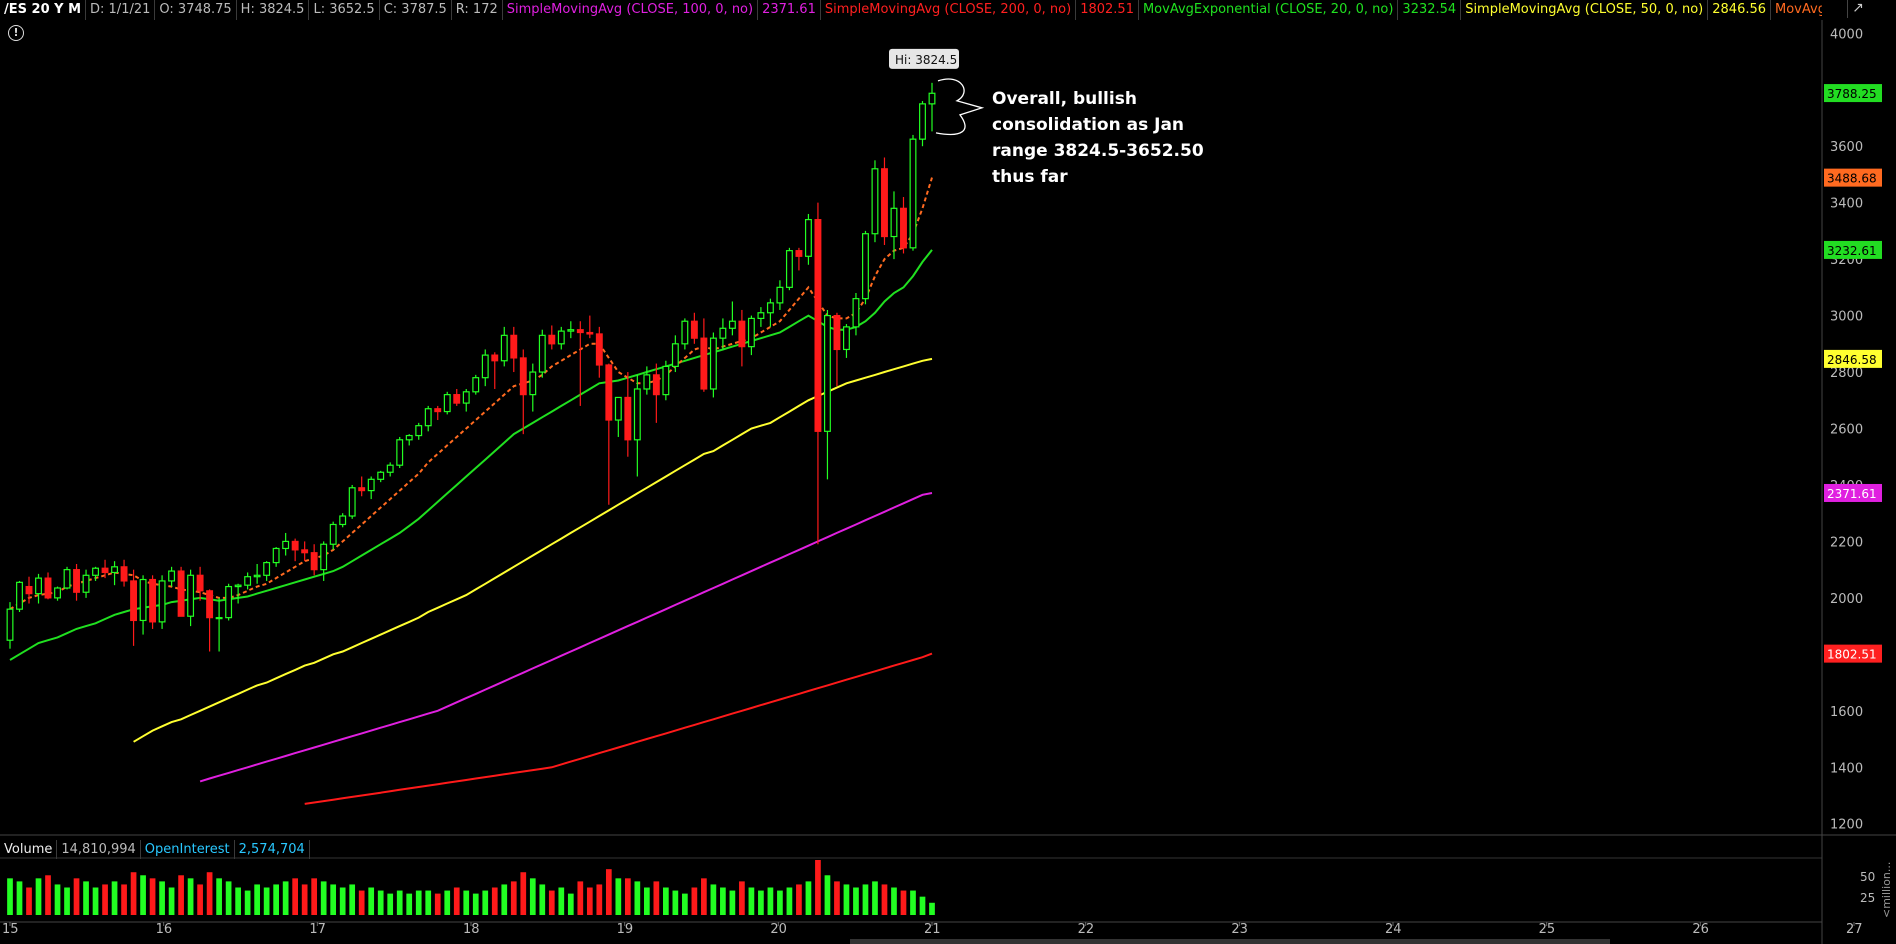  Describe the element at coordinates (1846, 34) in the screenshot. I see `y-tick-label: 4000` at that location.